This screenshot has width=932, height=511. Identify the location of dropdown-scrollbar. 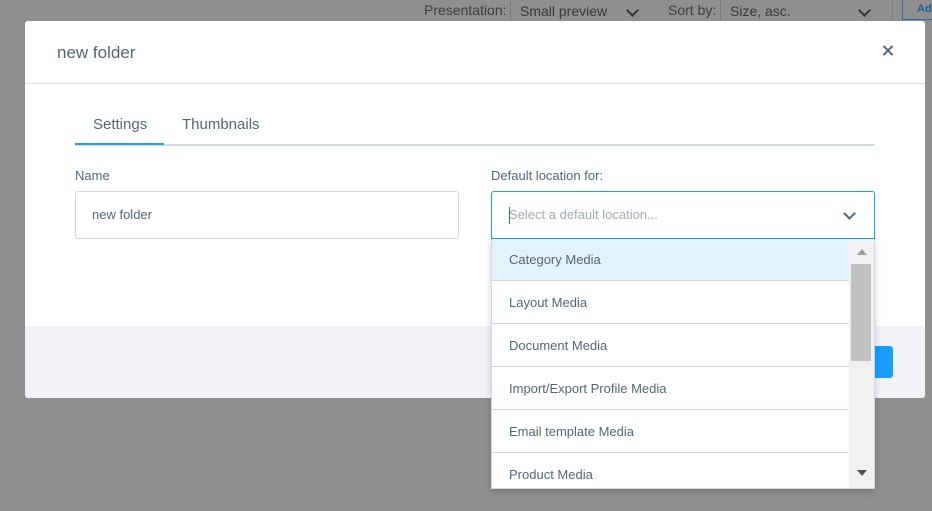
(861, 363).